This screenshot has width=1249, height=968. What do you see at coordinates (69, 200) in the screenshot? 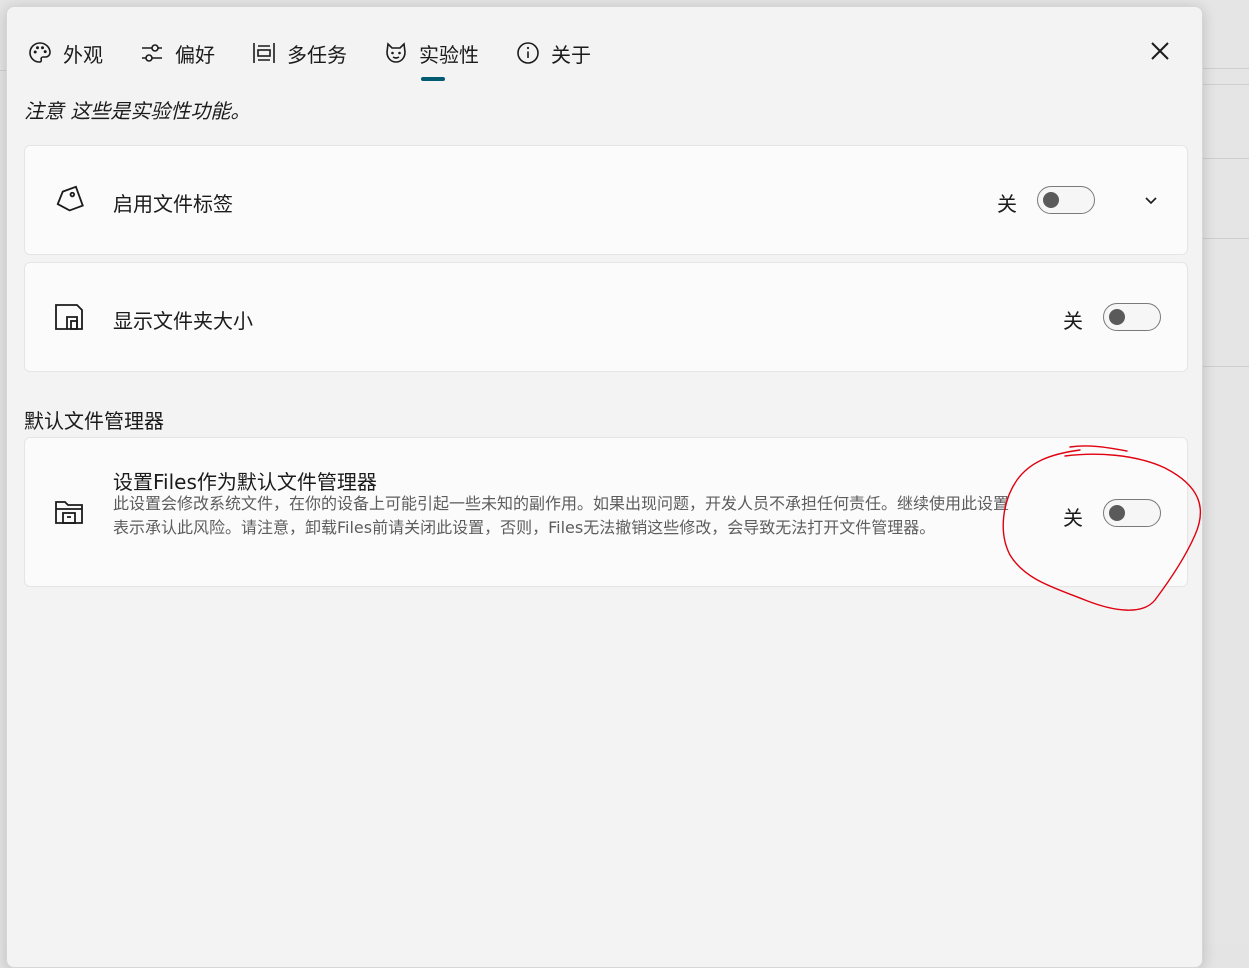
I see `tag-icon` at bounding box center [69, 200].